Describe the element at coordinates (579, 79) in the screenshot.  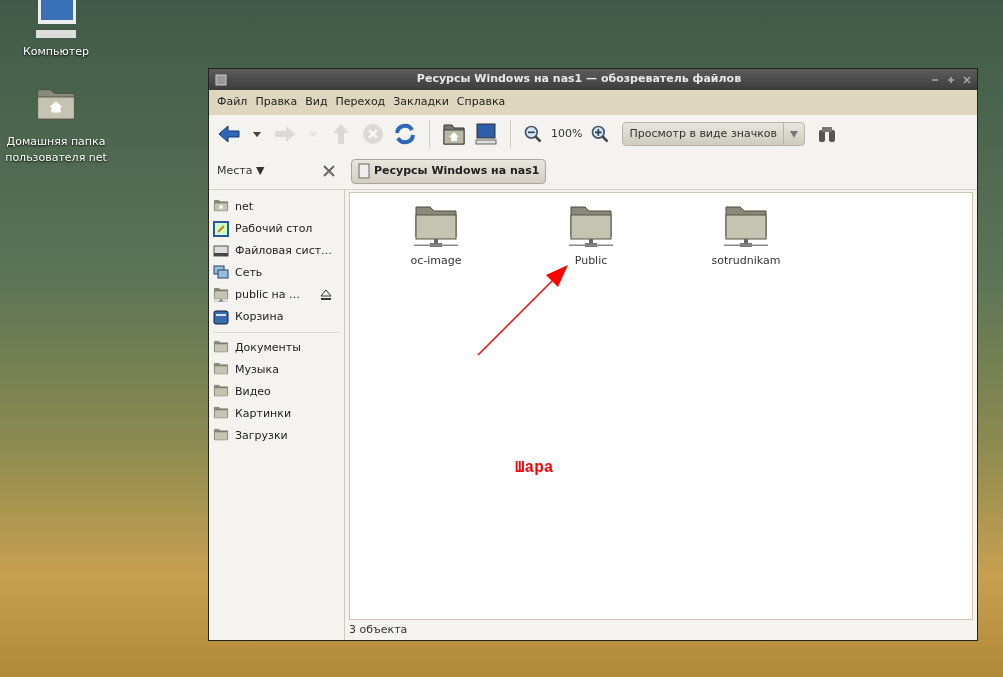
I see `window-title: Ресурсы Windows на nas1 — обозреватель файлов` at that location.